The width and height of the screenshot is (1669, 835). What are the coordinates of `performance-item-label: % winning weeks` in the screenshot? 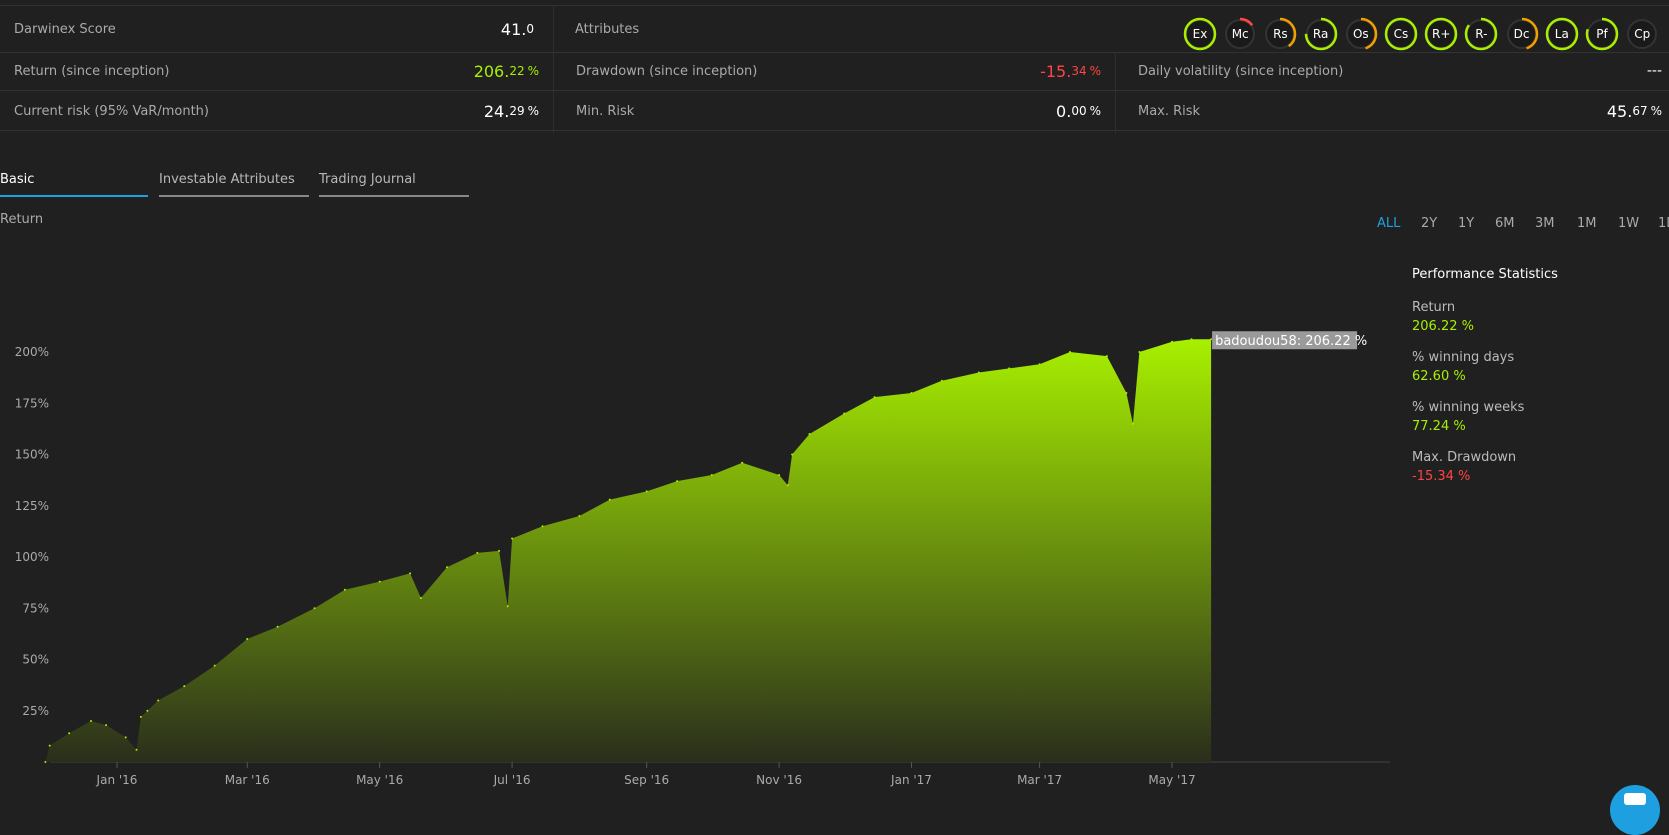 It's located at (1468, 407).